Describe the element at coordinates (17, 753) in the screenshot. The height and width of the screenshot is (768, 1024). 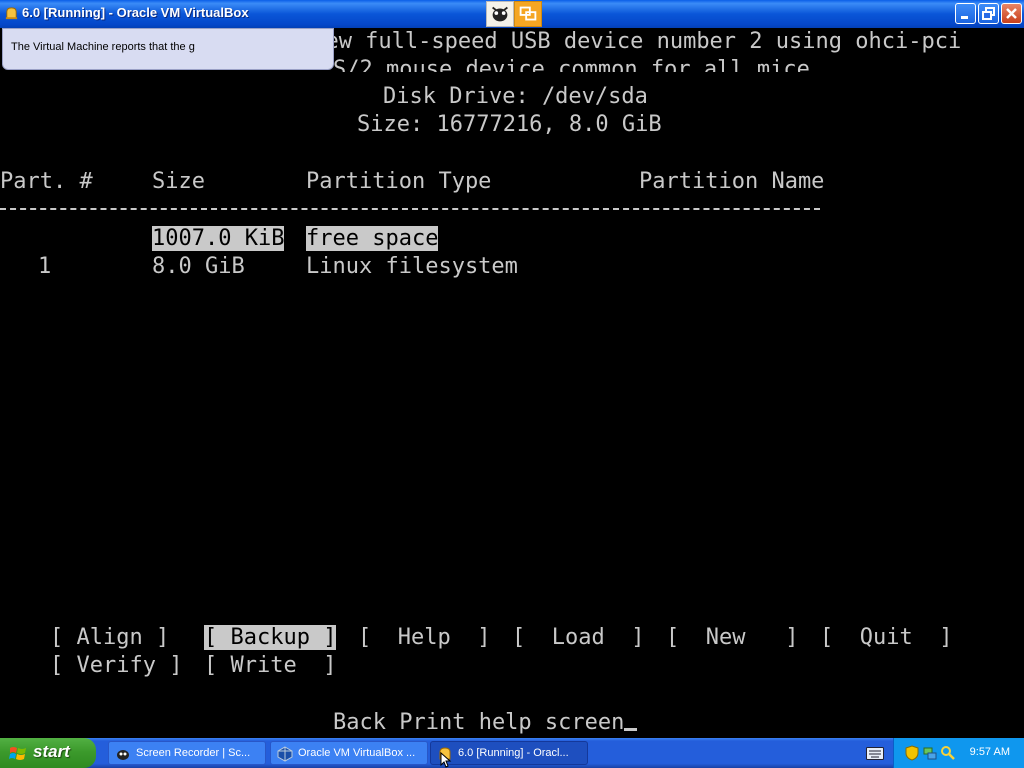
I see `windows-logo-icon` at that location.